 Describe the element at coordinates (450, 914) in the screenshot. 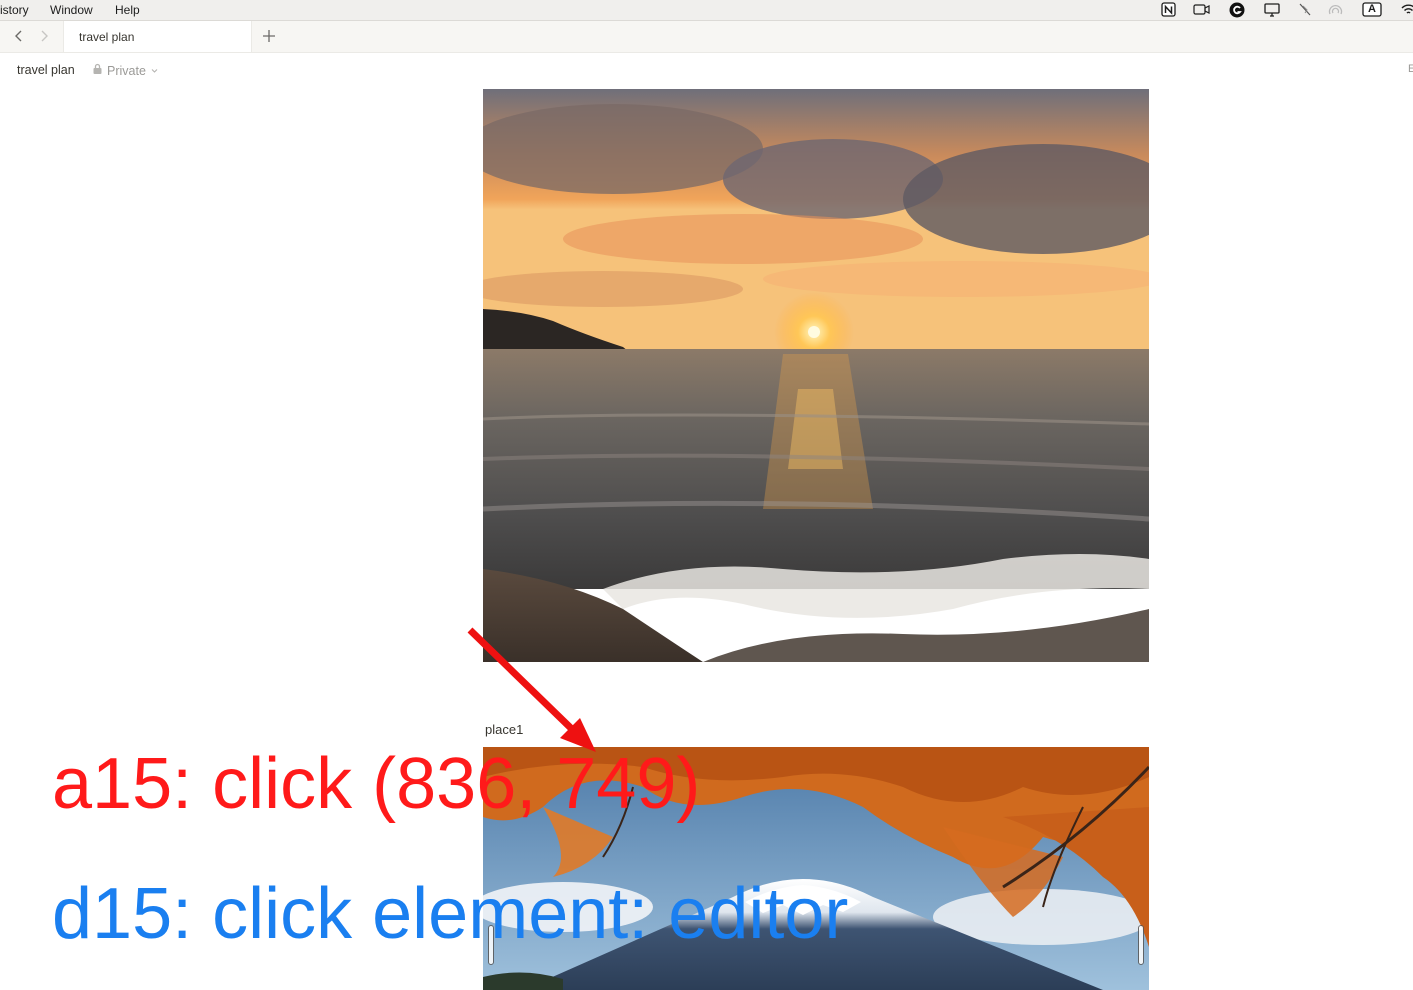

I see `description-annotation: d15: click element: editor` at that location.